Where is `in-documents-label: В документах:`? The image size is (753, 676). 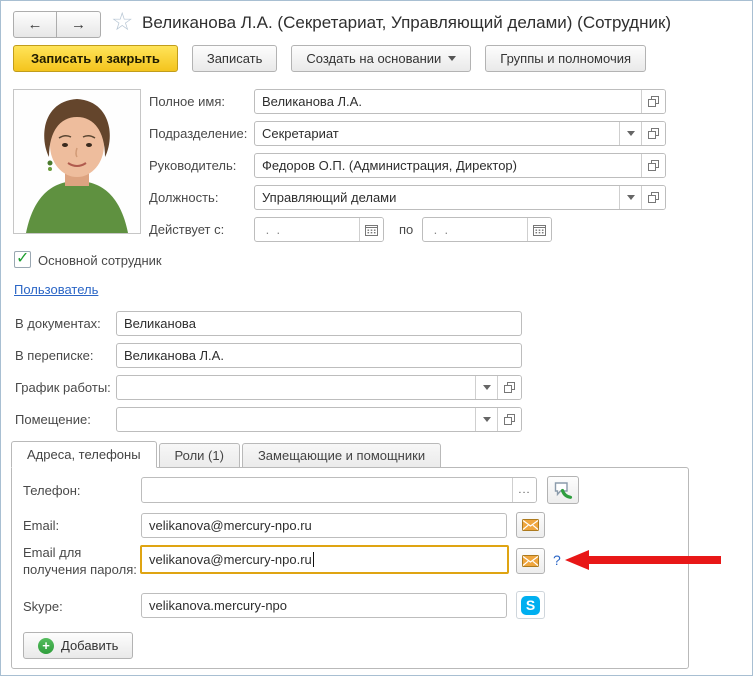 in-documents-label: В документах: is located at coordinates (58, 323).